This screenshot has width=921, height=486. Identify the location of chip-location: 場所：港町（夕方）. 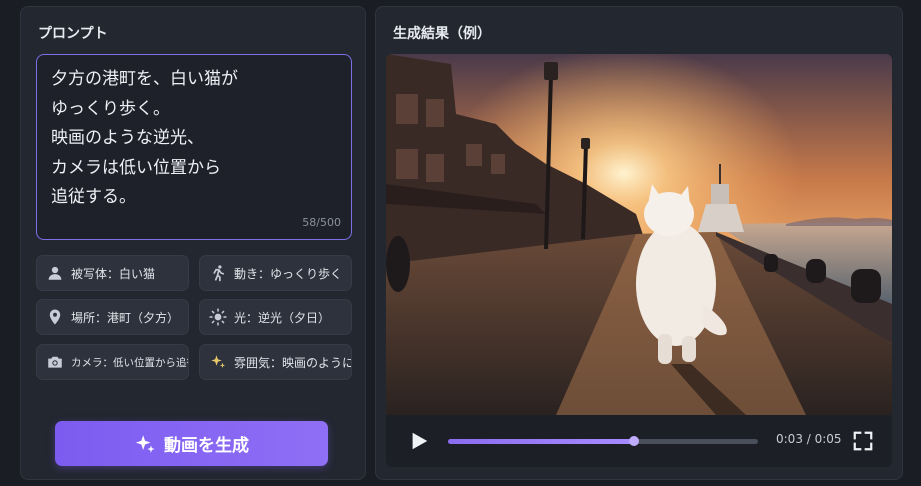
(112, 317).